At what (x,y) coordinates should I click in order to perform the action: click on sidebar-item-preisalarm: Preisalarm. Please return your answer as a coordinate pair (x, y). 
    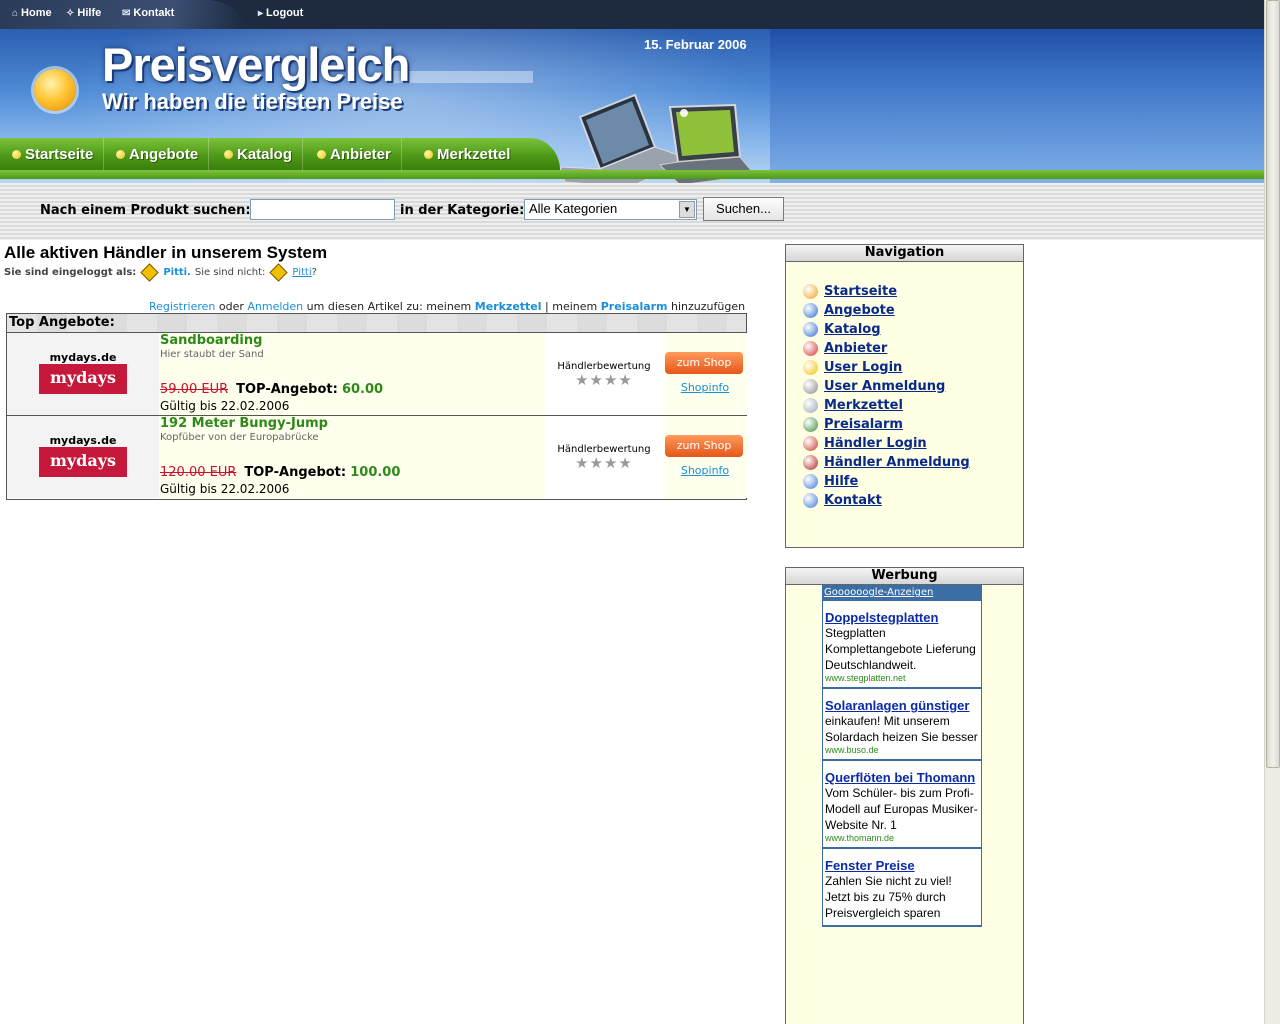
    Looking at the image, I should click on (913, 424).